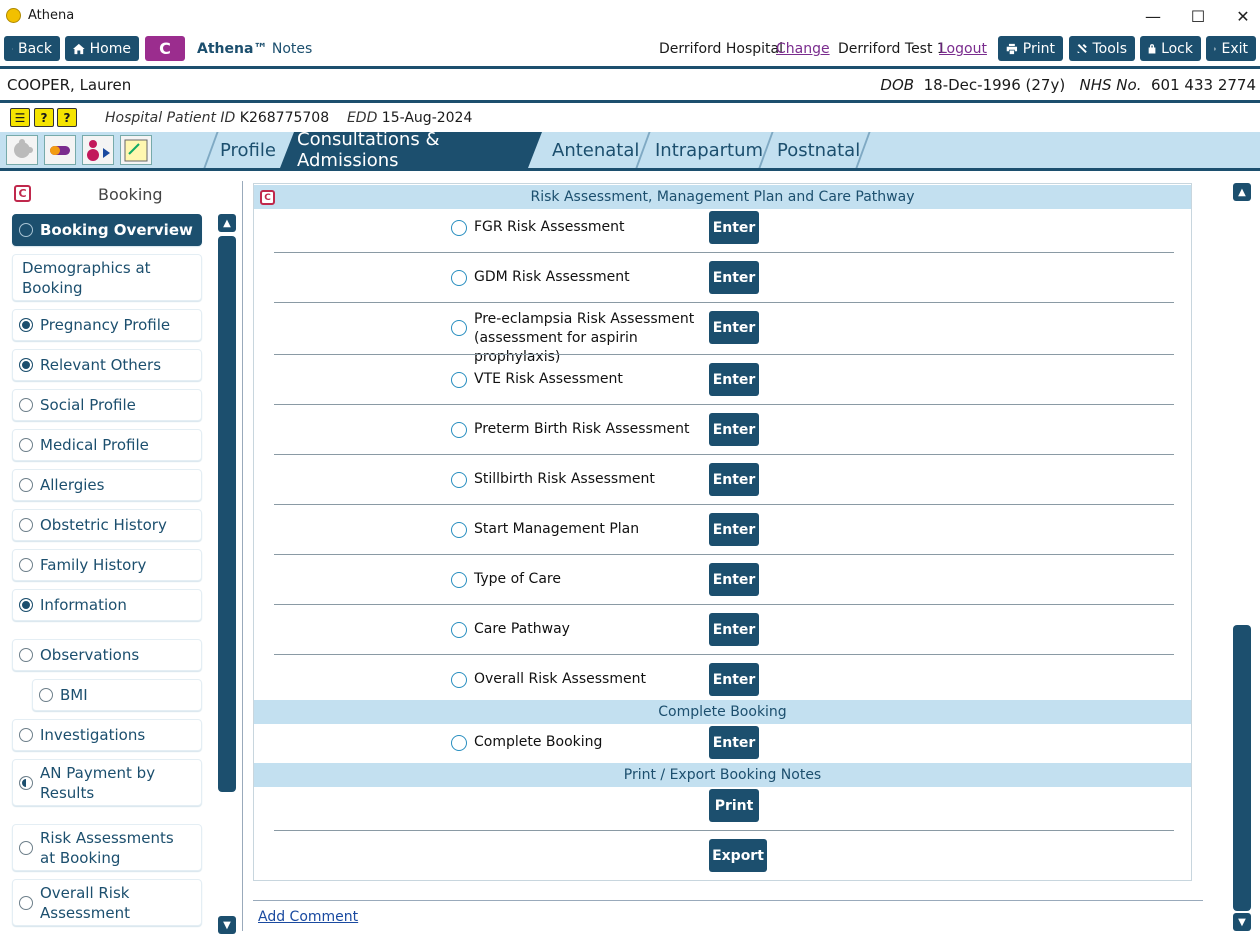 The image size is (1260, 940). I want to click on sidebar-scrollbar: ▲ ▼, so click(227, 574).